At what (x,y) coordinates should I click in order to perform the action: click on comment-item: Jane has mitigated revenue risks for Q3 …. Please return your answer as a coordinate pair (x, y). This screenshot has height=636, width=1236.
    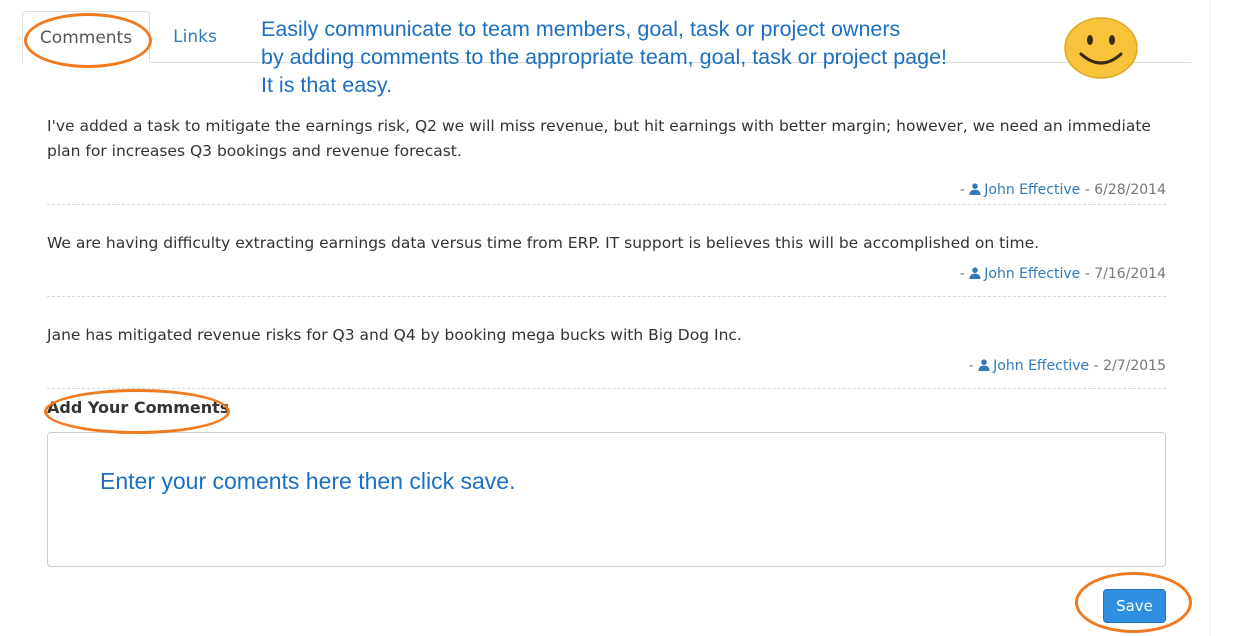
    Looking at the image, I should click on (606, 343).